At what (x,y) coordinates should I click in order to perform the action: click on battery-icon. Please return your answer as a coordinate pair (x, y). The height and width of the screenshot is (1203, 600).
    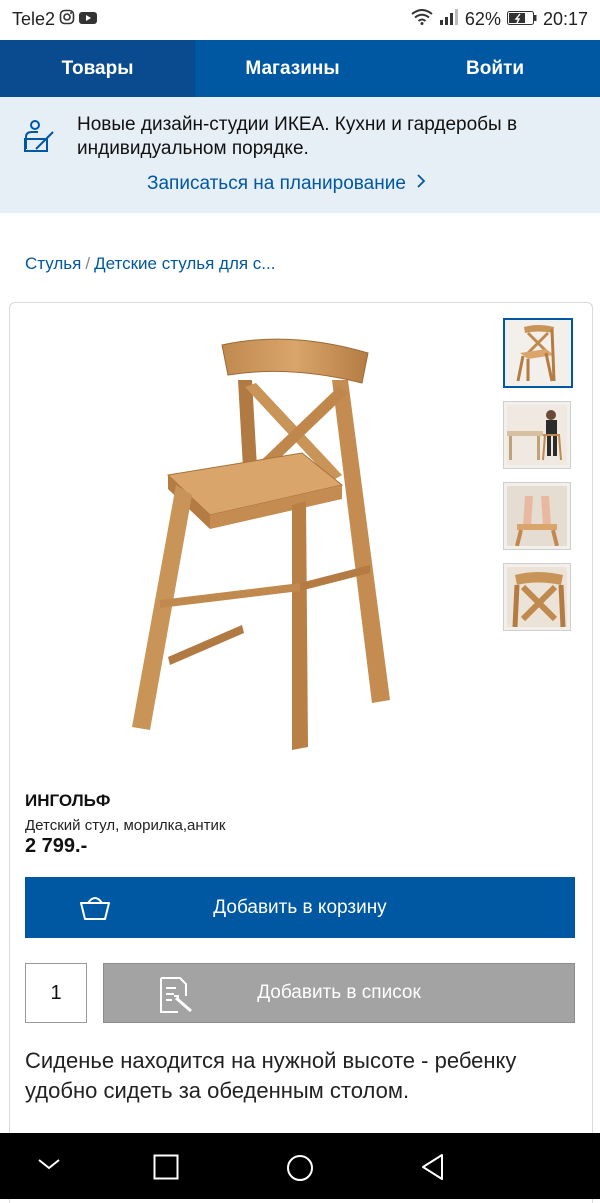
    Looking at the image, I should click on (521, 19).